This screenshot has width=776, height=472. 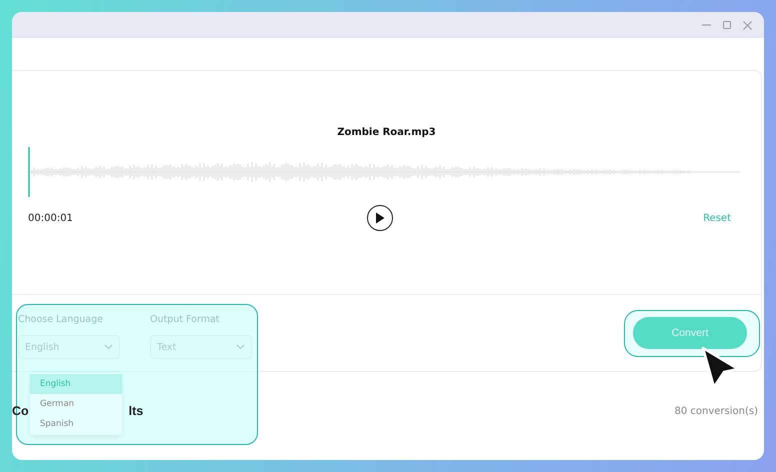 I want to click on playback-time: 00:00:01, so click(x=51, y=218).